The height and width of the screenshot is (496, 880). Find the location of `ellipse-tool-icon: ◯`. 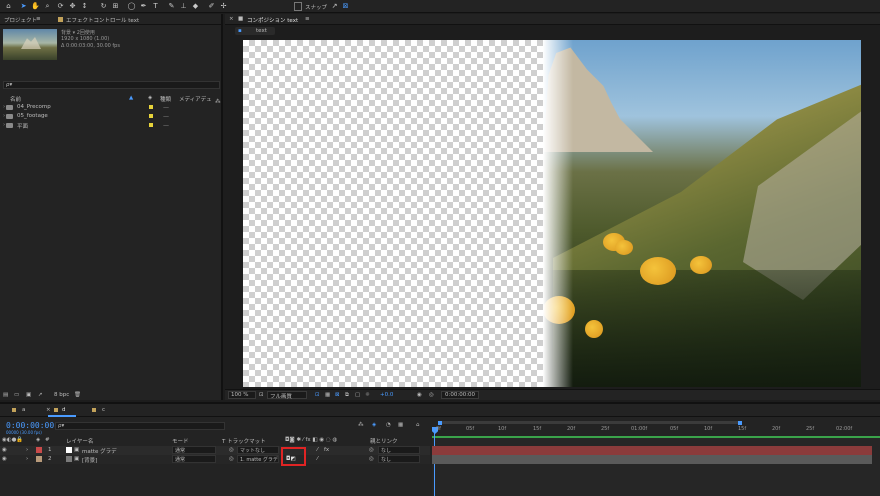

ellipse-tool-icon: ◯ is located at coordinates (131, 6).